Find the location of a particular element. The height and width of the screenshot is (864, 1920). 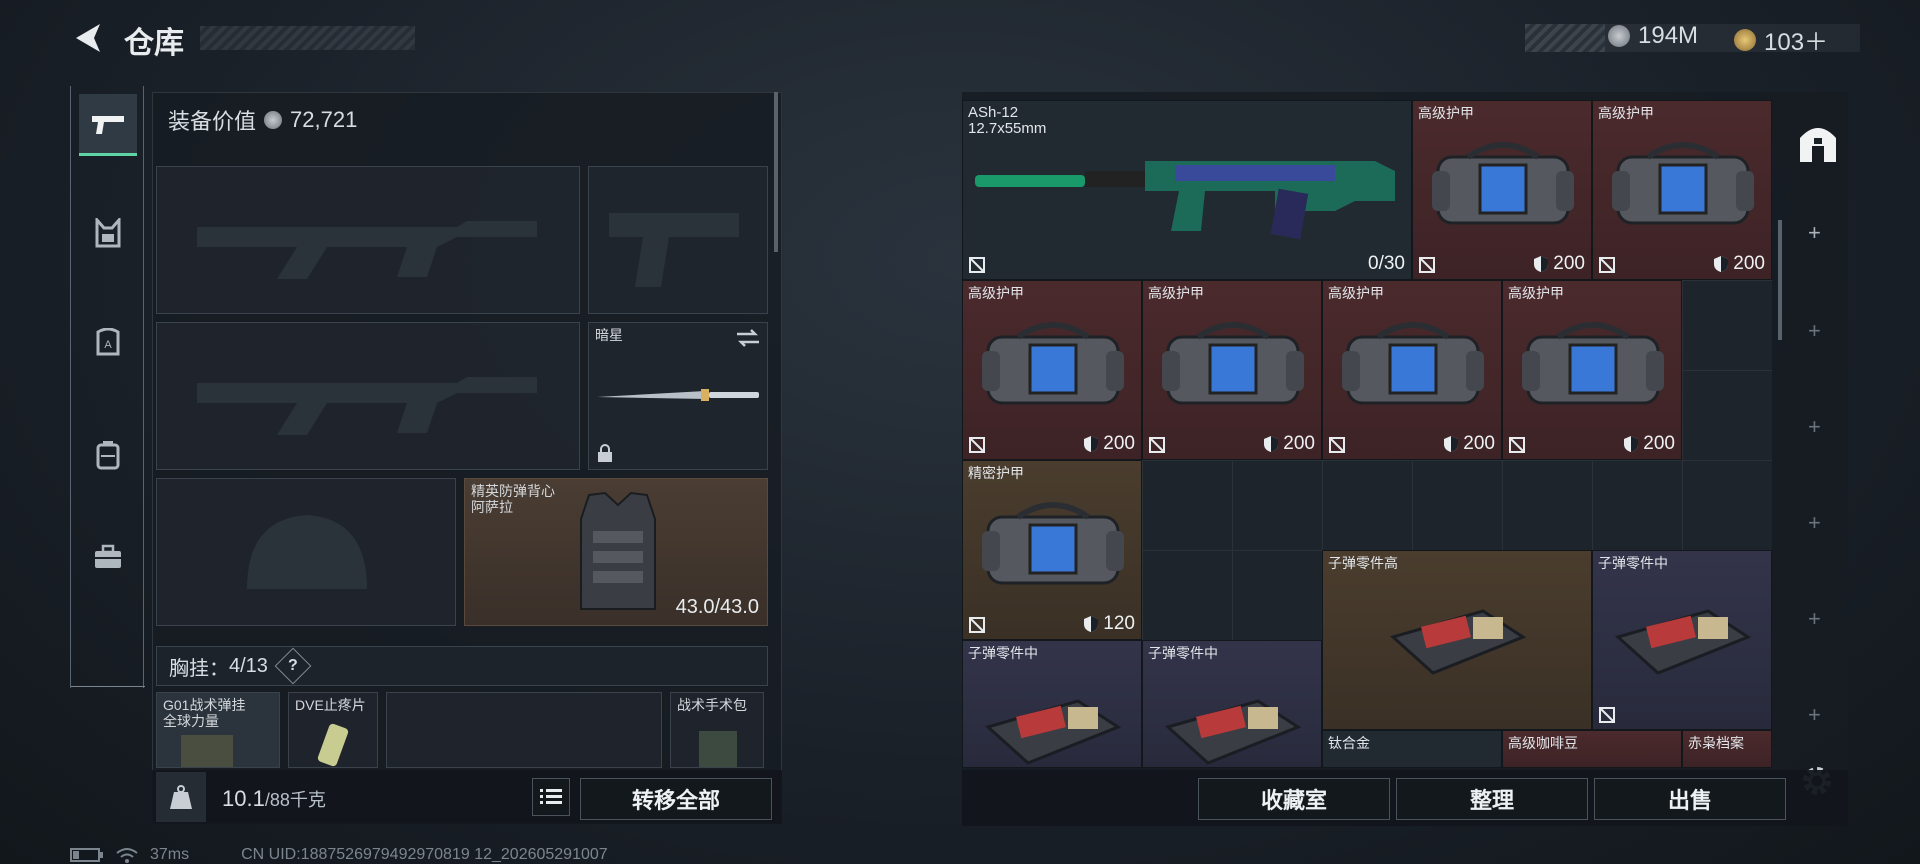

item-durability: 200 is located at coordinates (1289, 444).